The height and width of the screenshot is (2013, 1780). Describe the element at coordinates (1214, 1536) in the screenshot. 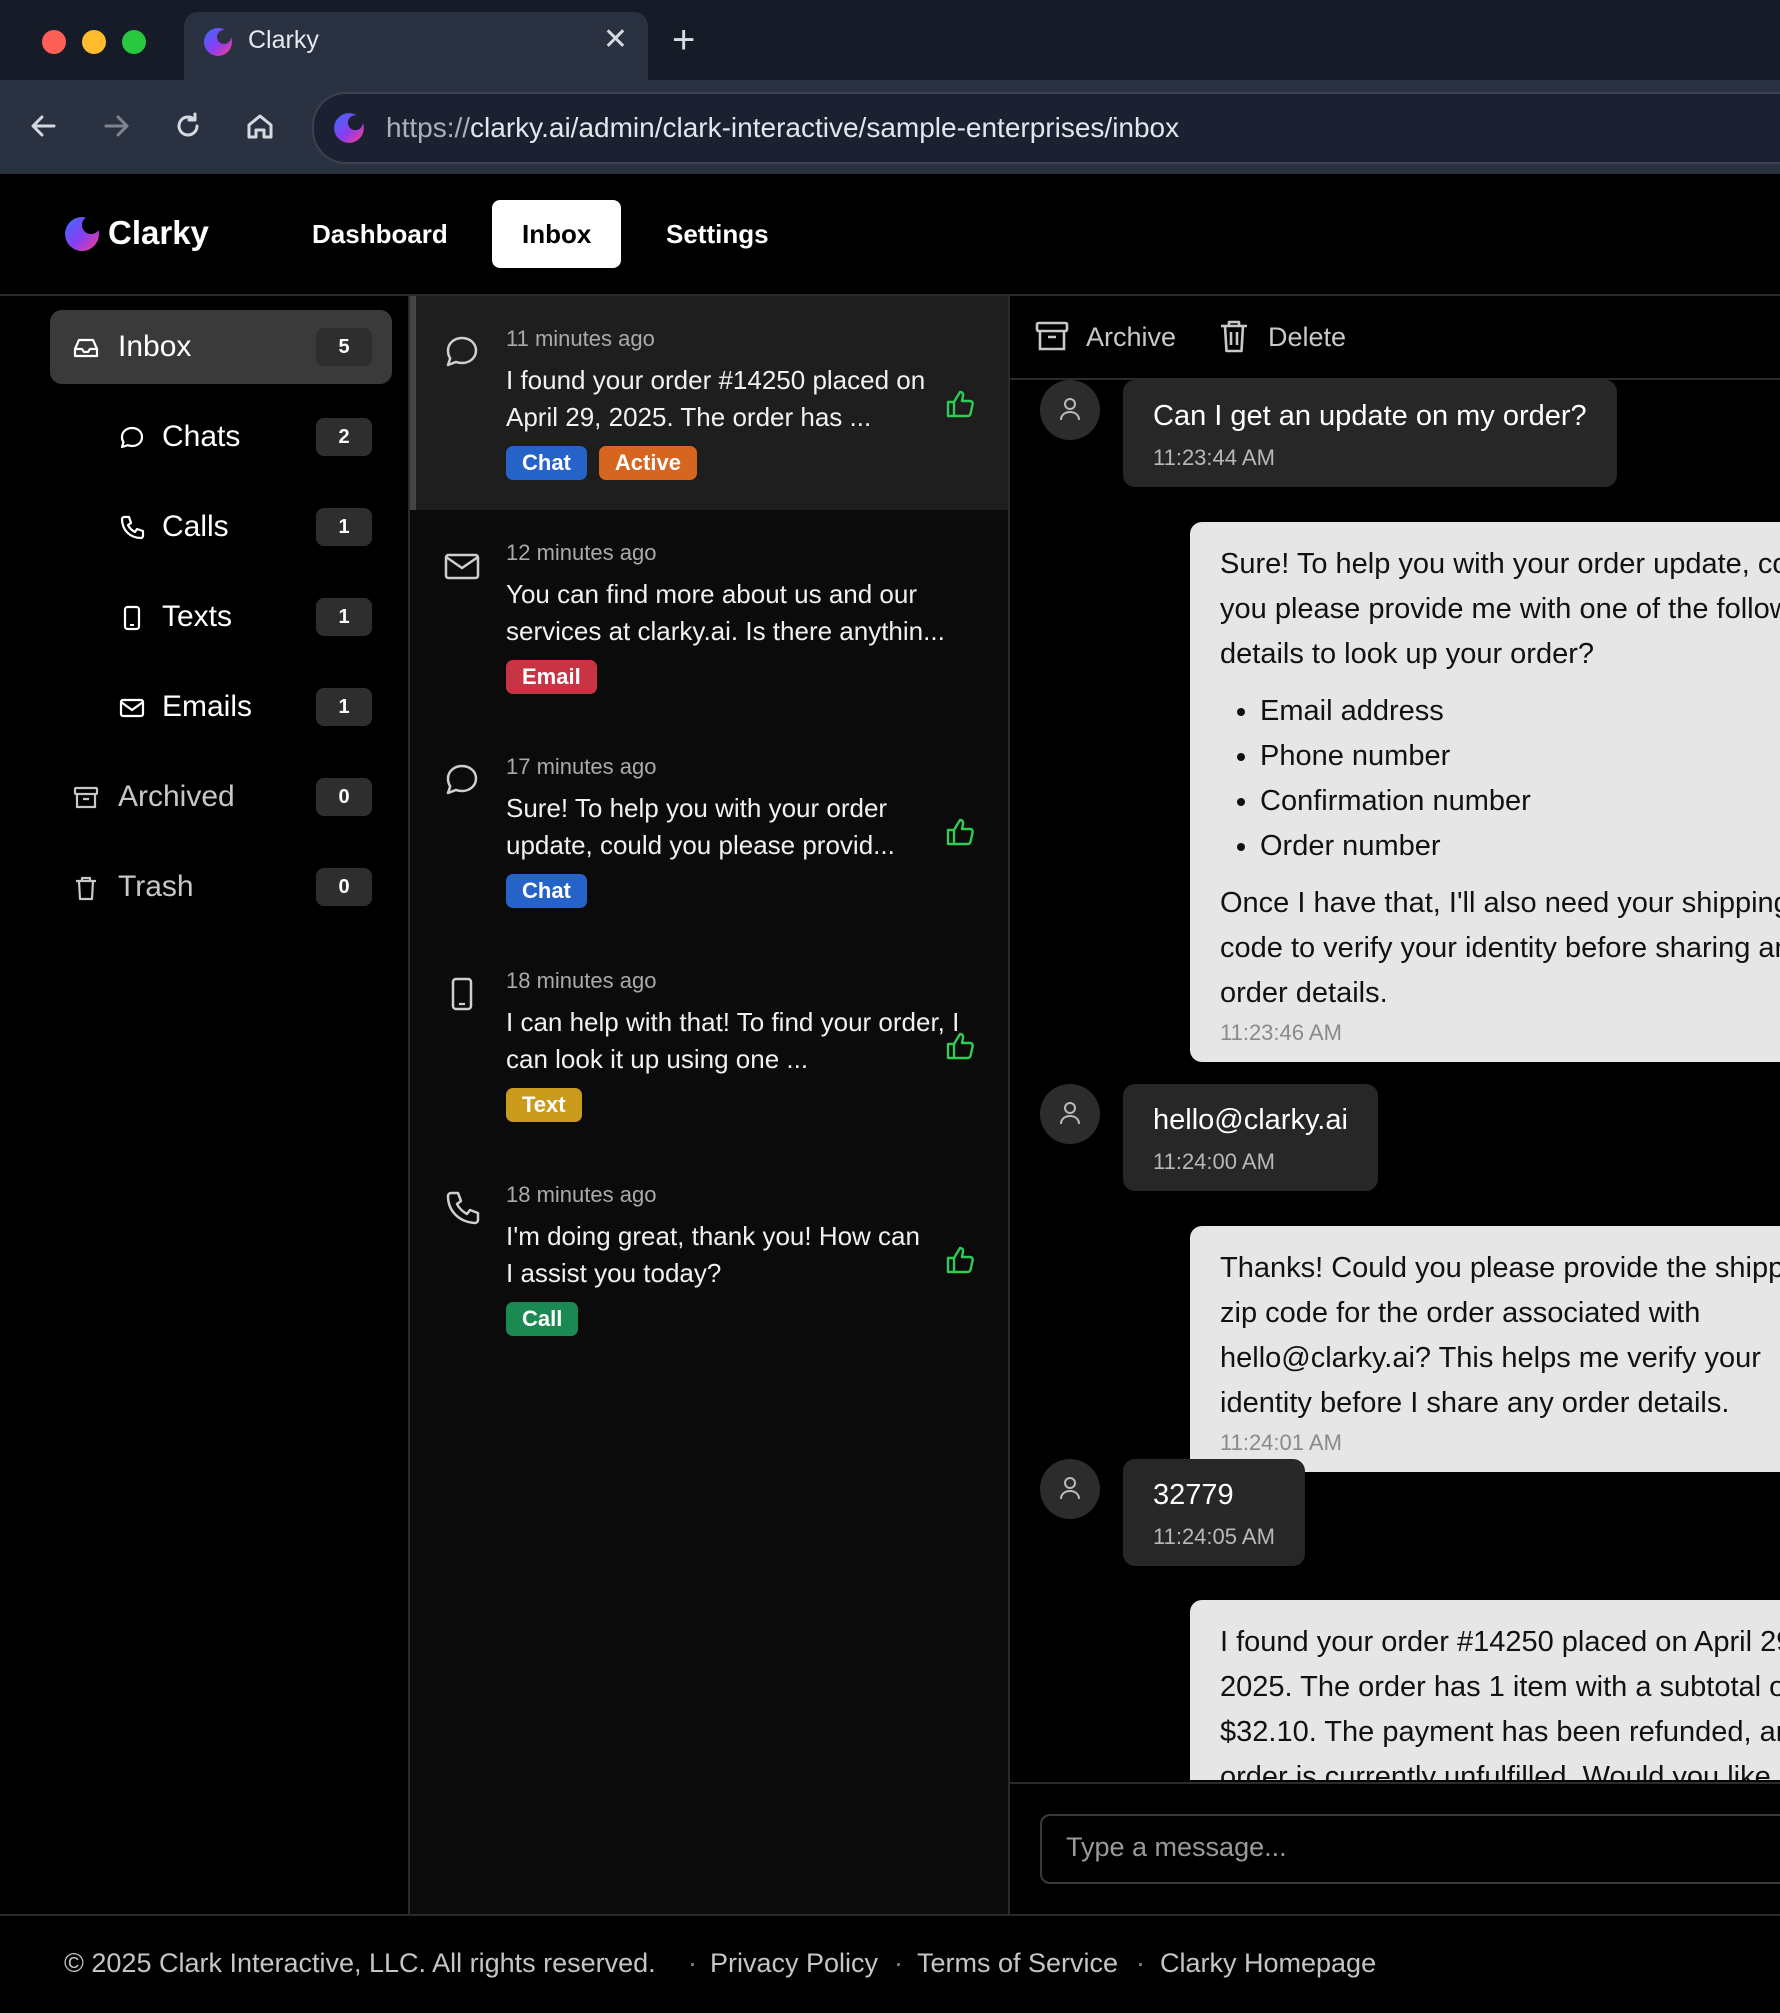

I see `message-timestamp: 11:24:05 AM` at that location.